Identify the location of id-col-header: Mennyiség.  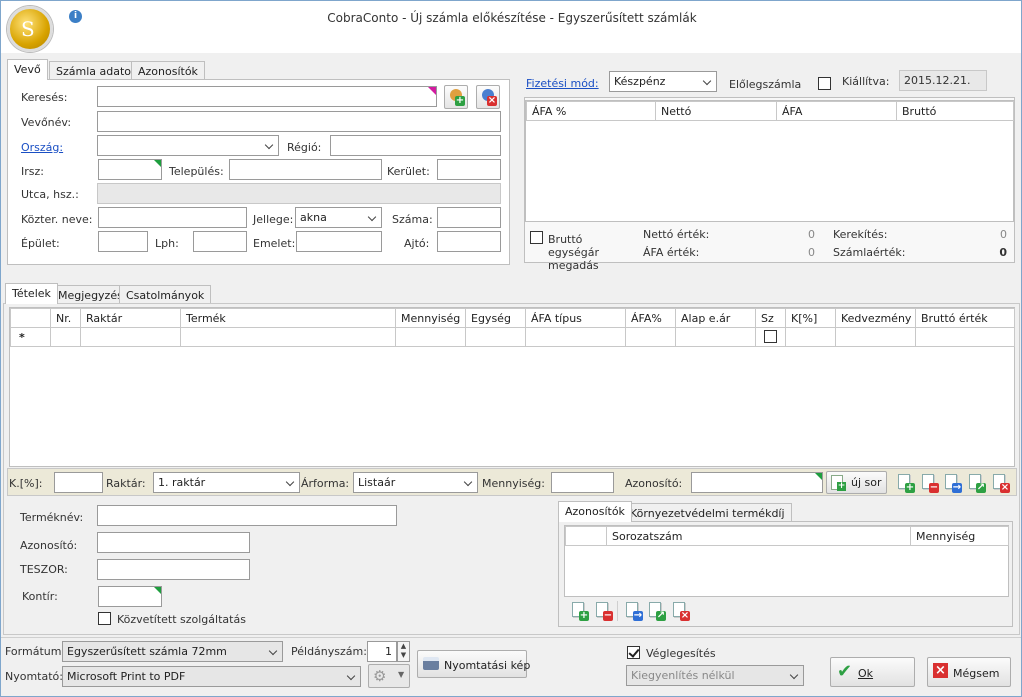
(959, 536).